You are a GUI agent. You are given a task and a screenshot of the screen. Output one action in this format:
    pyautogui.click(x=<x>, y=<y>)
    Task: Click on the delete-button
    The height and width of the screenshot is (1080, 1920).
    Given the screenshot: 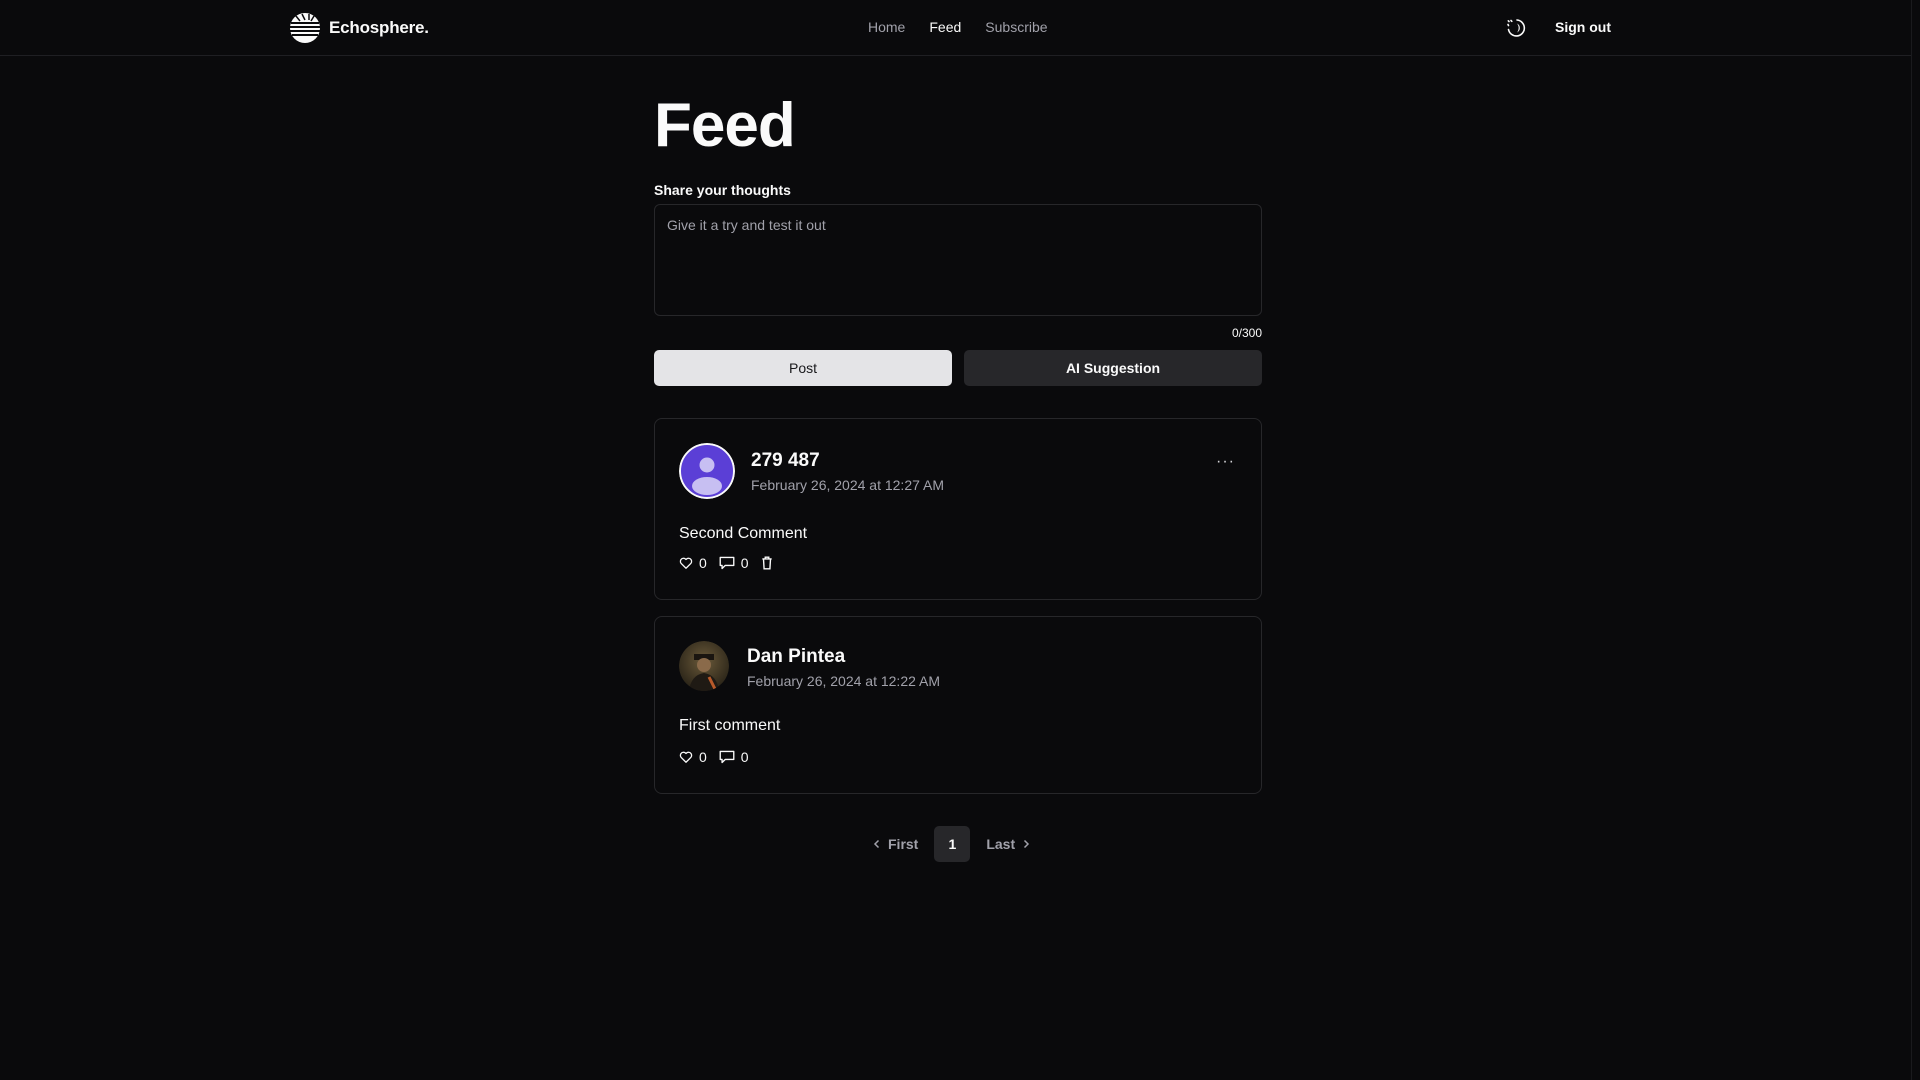 What is the action you would take?
    pyautogui.click(x=767, y=563)
    